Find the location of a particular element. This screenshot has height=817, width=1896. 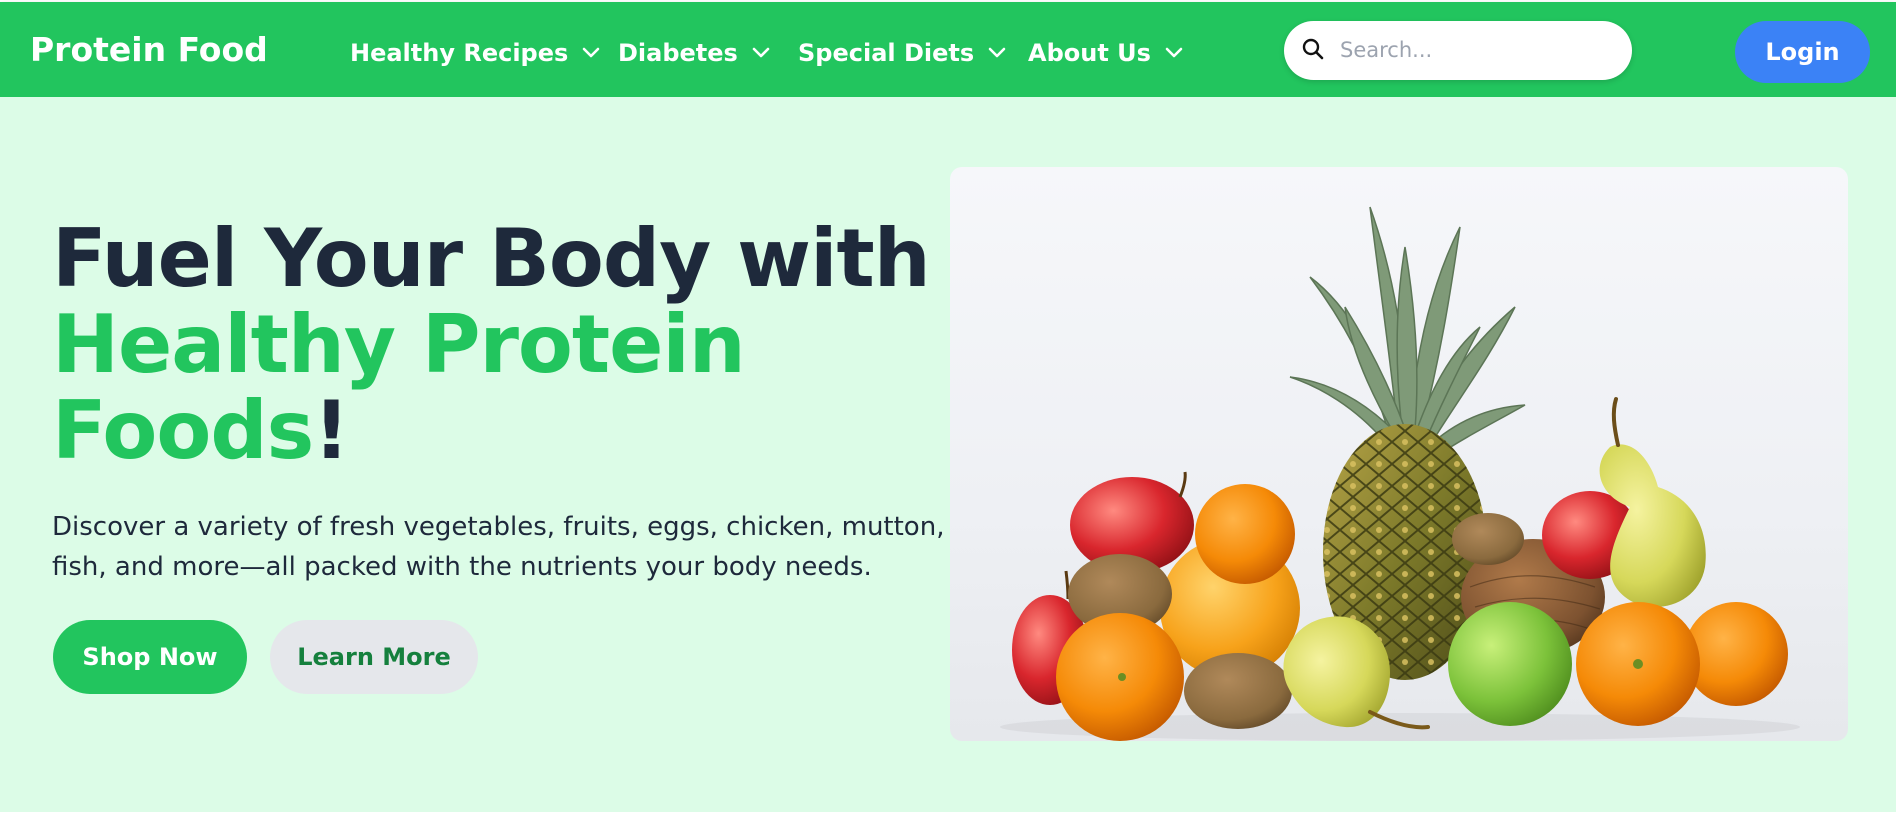

learn-more-button: Learn More is located at coordinates (374, 657).